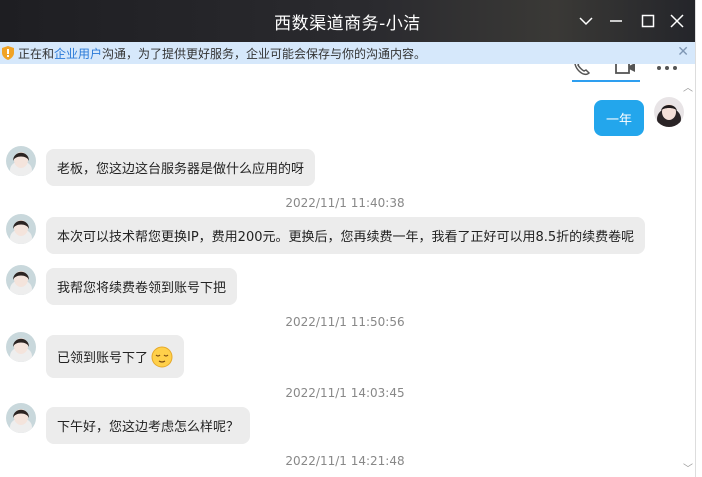 Image resolution: width=702 pixels, height=477 pixels. I want to click on message-bubble-received: 我帮您将续费卷领到账号下把, so click(142, 286).